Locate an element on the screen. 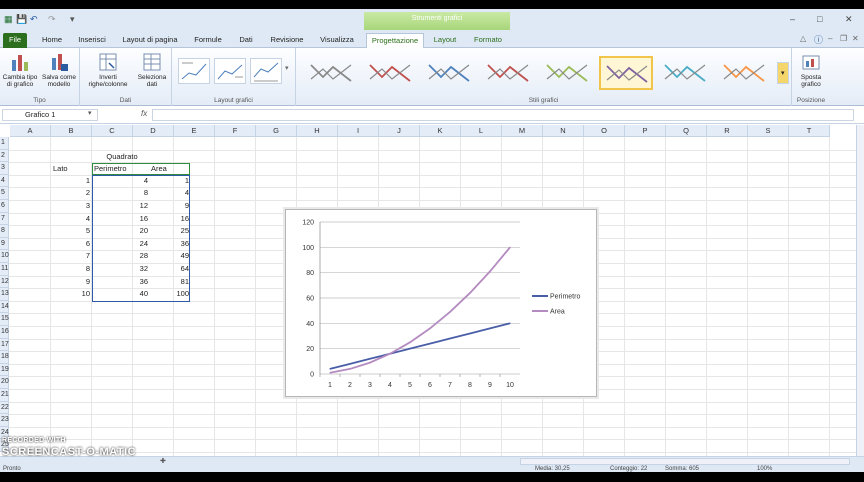 Image resolution: width=864 pixels, height=482 pixels. tab-layout-di-pagina: Layout di pagina is located at coordinates (150, 40).